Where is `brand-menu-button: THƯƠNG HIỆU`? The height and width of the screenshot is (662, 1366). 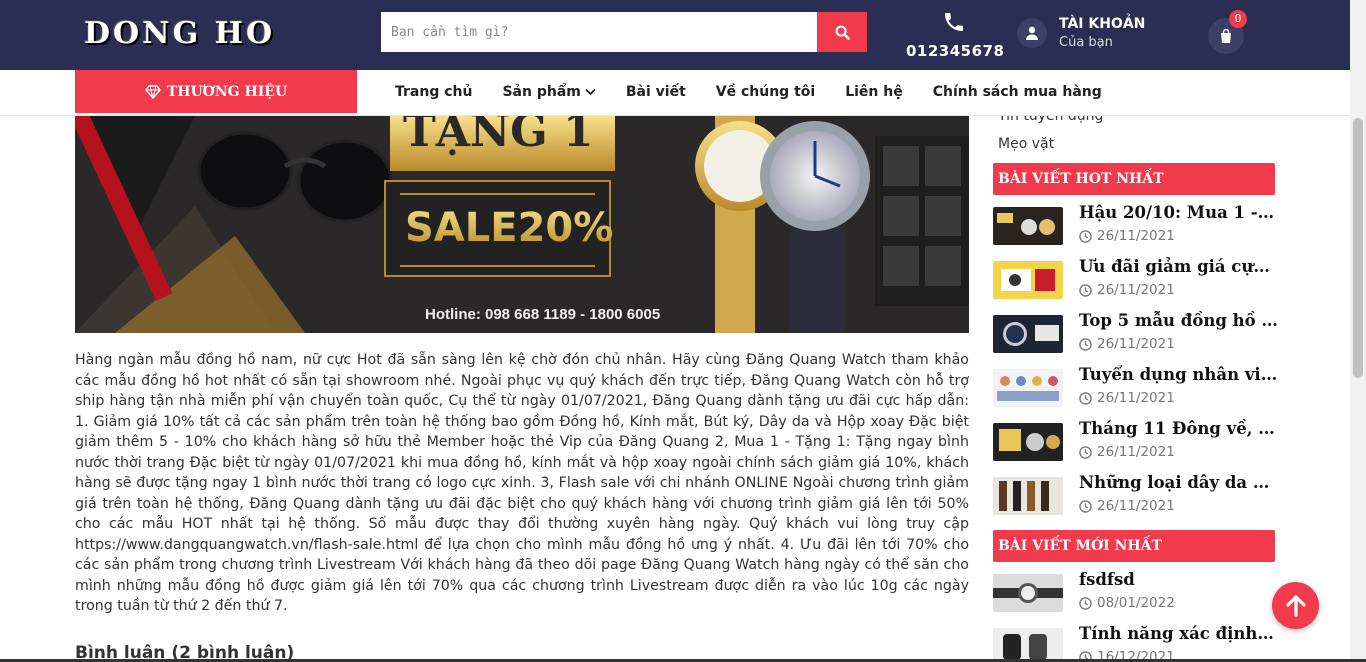
brand-menu-button: THƯƠNG HIỆU is located at coordinates (216, 91).